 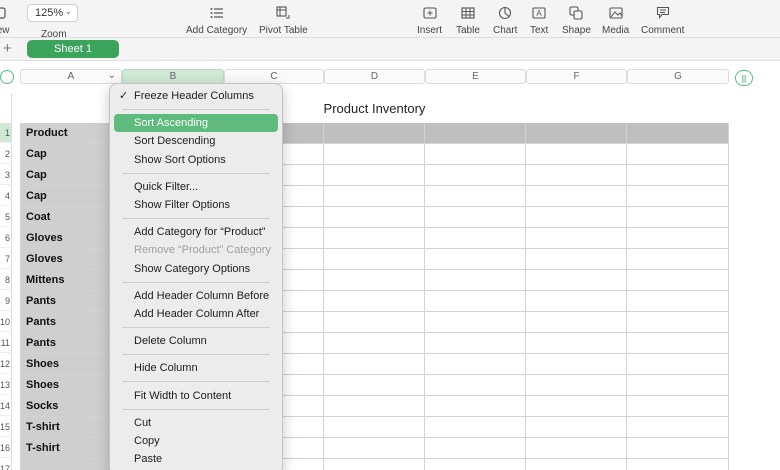 What do you see at coordinates (196, 423) in the screenshot?
I see `menu-item-cut: Cut` at bounding box center [196, 423].